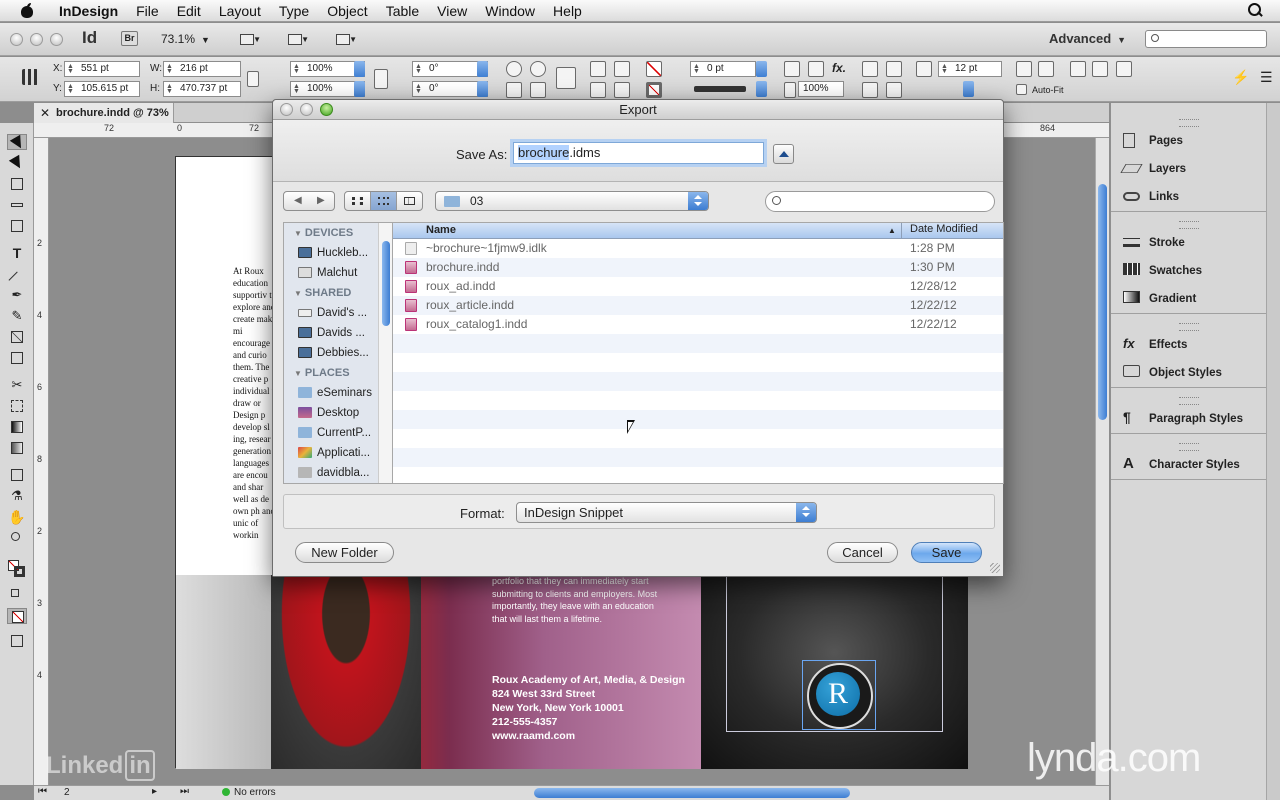 This screenshot has width=1280, height=800. Describe the element at coordinates (17, 496) in the screenshot. I see `eyedropper-tool: ⚗` at that location.